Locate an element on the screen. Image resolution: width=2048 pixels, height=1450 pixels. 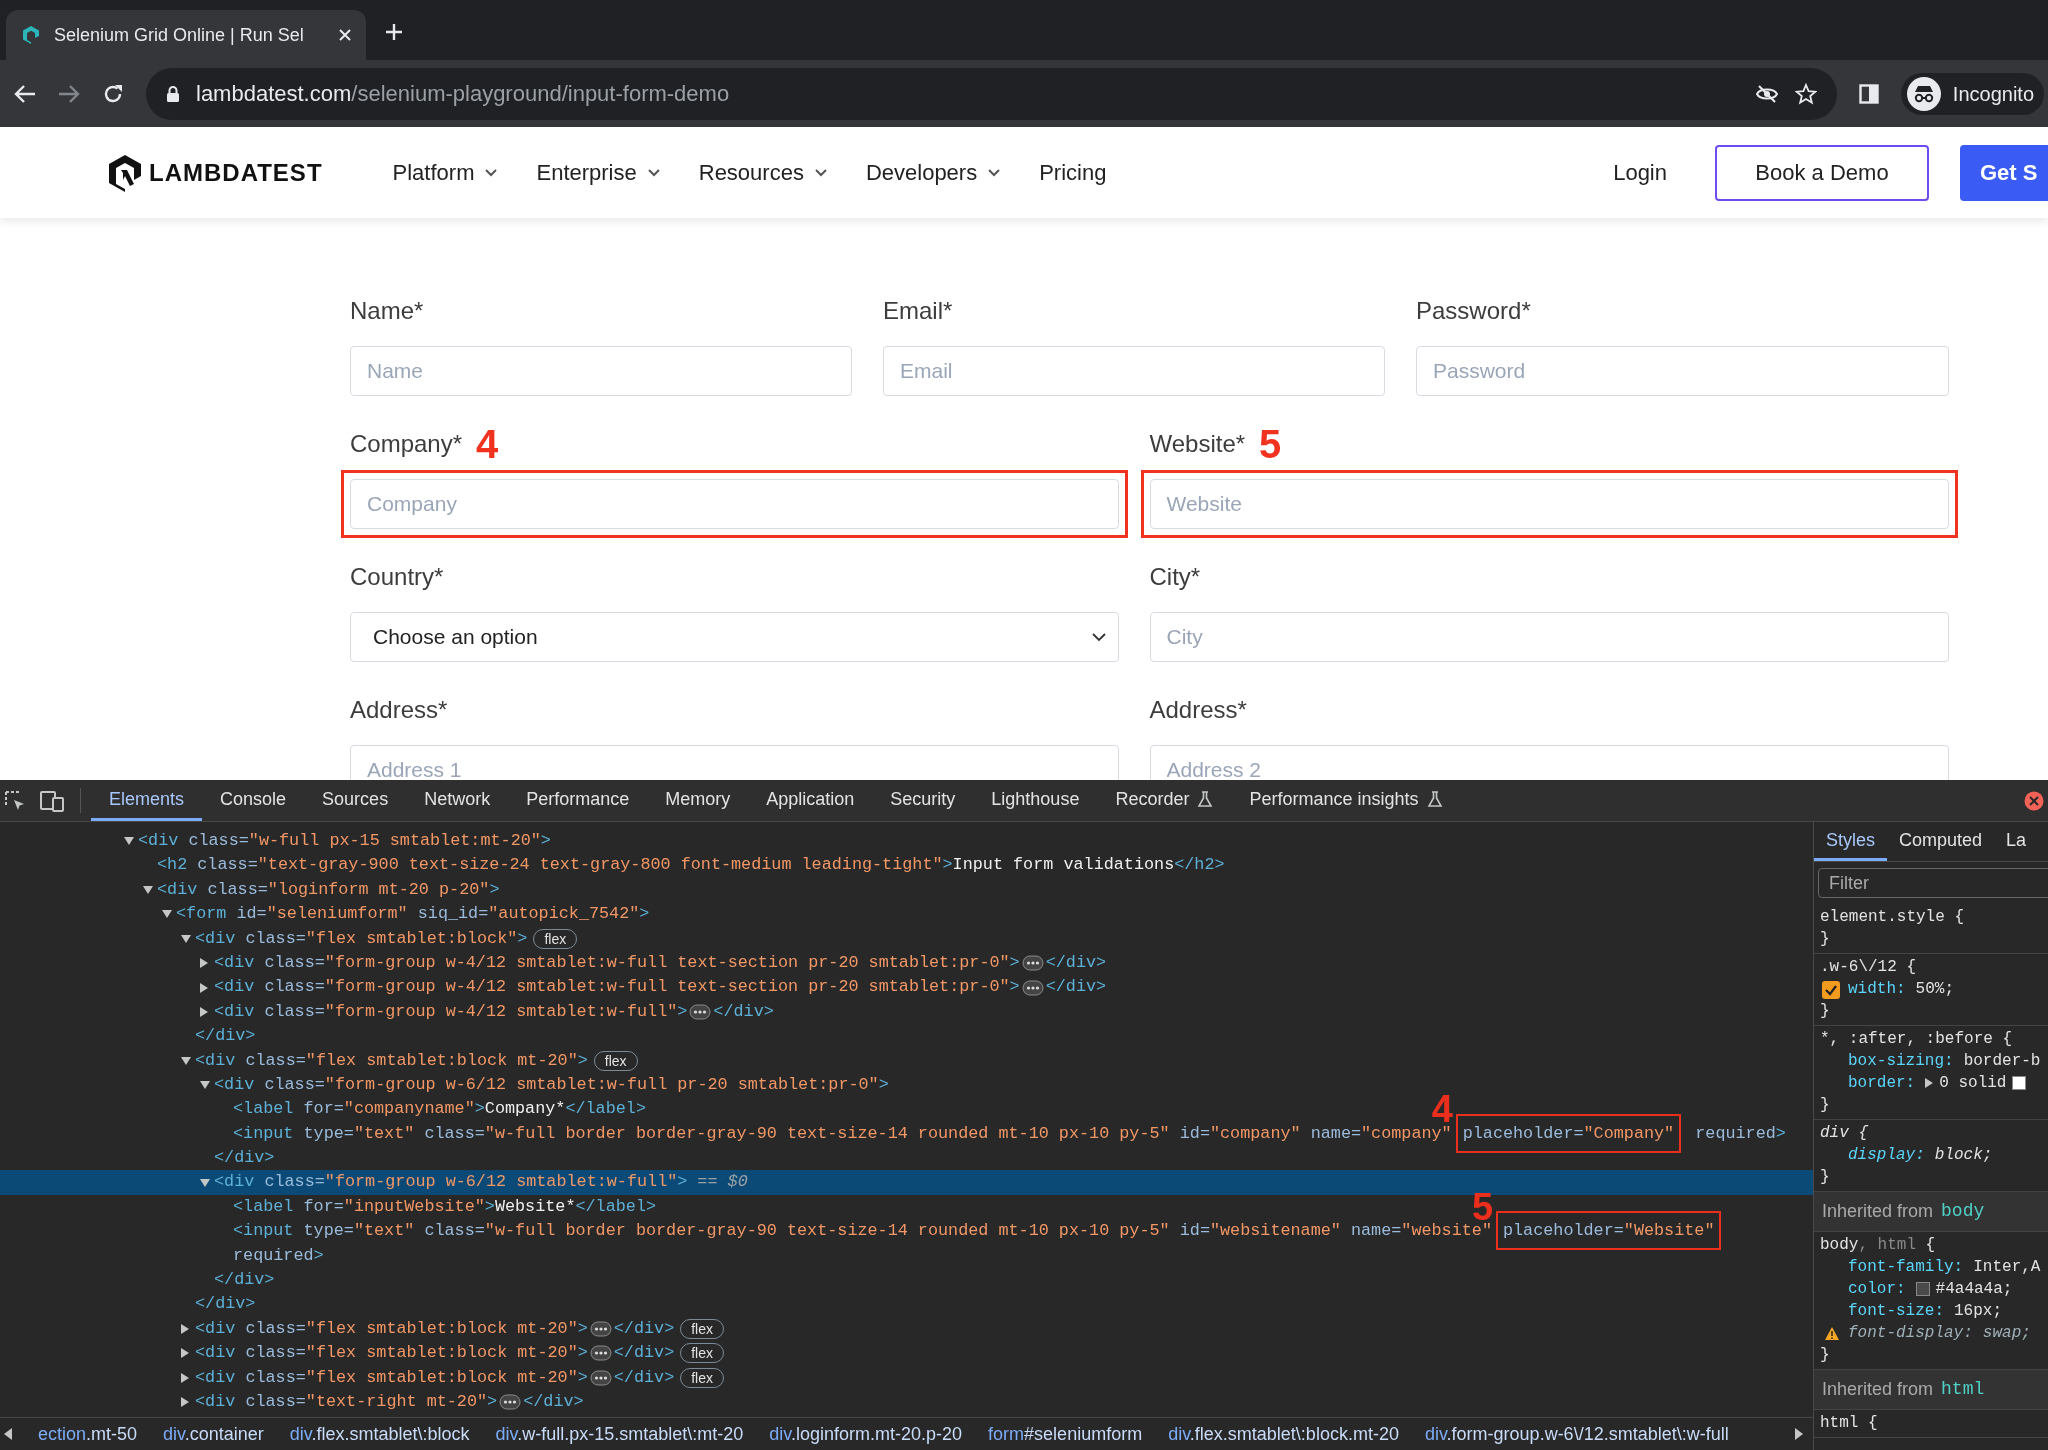
css-selector: .w-6\/12 { is located at coordinates (1868, 967).